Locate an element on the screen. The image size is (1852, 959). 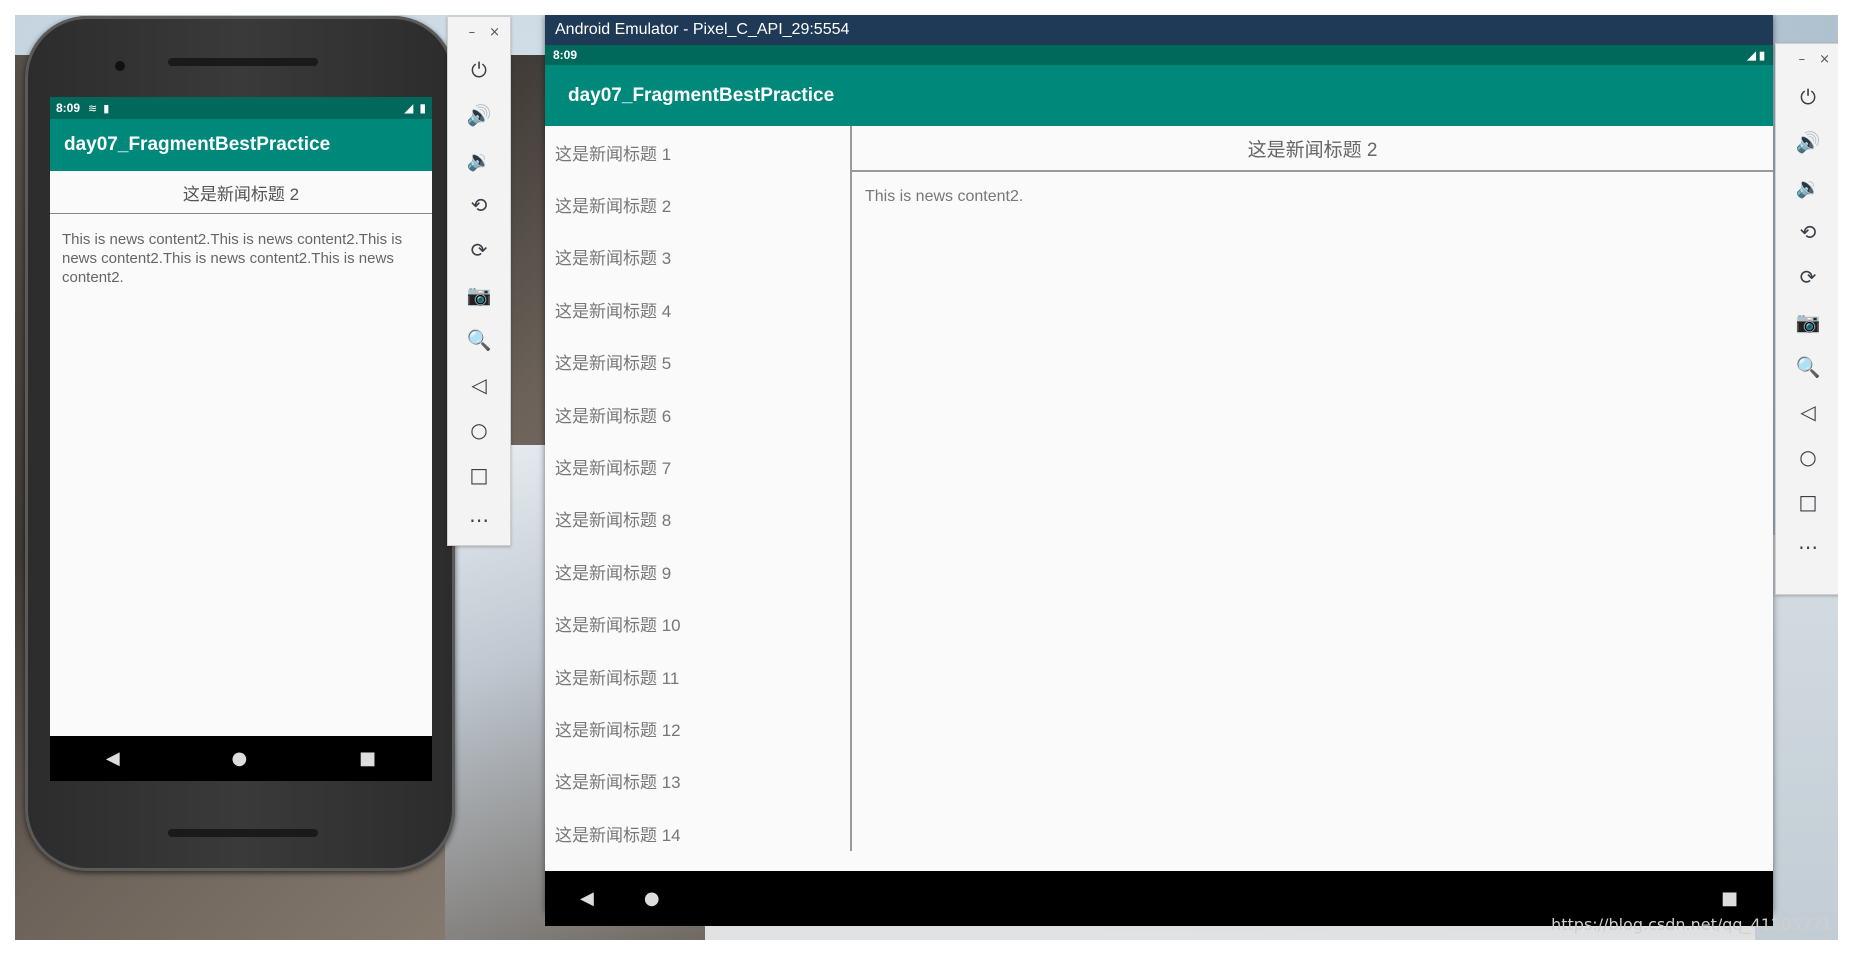
news-list-item: 这是新闻标题 14 is located at coordinates (697, 829).